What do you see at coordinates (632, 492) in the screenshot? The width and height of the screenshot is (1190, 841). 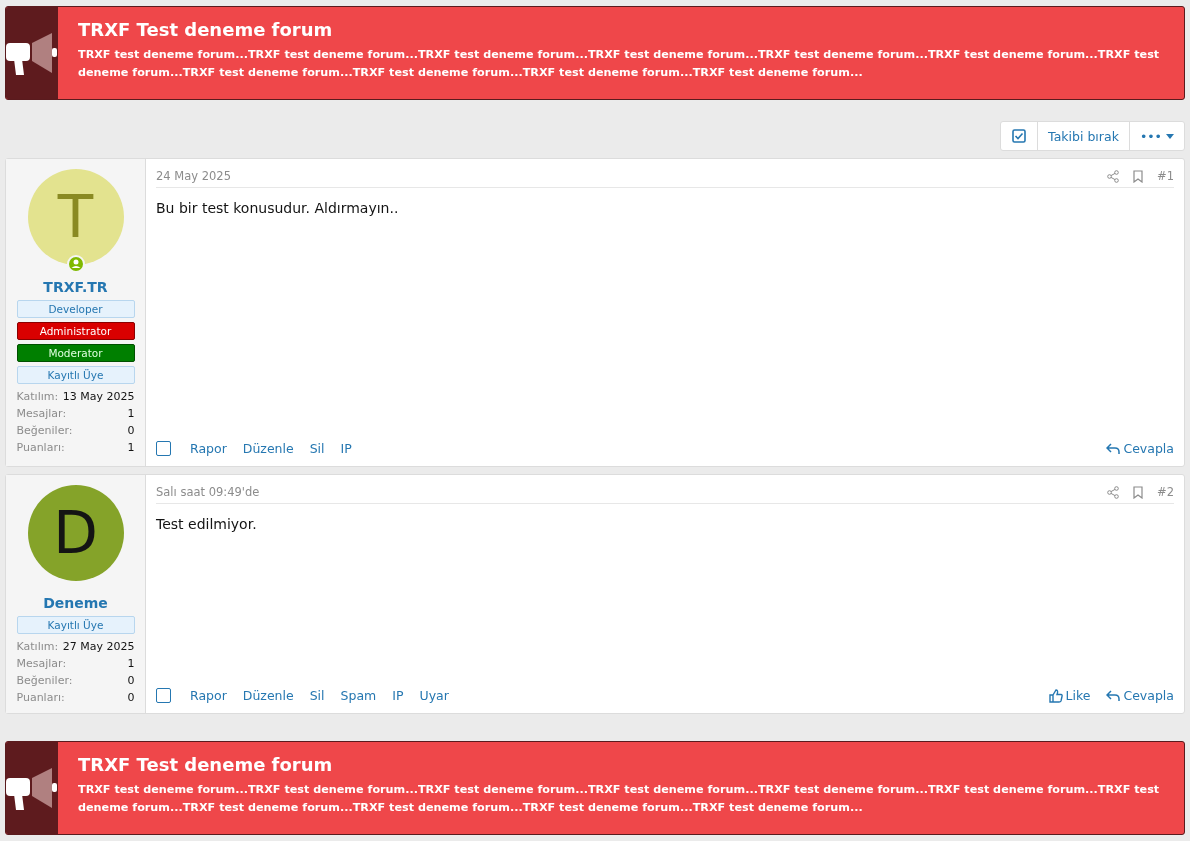 I see `post-date: Salı saat 09:49'de` at bounding box center [632, 492].